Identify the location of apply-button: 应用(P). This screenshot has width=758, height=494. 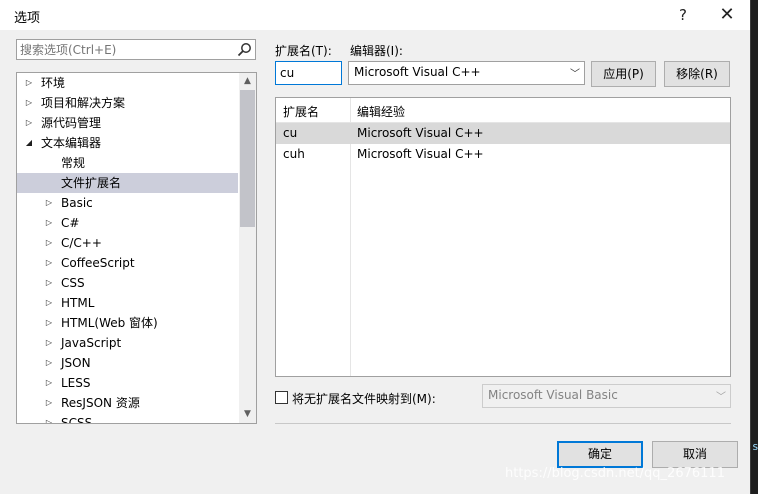
(623, 74).